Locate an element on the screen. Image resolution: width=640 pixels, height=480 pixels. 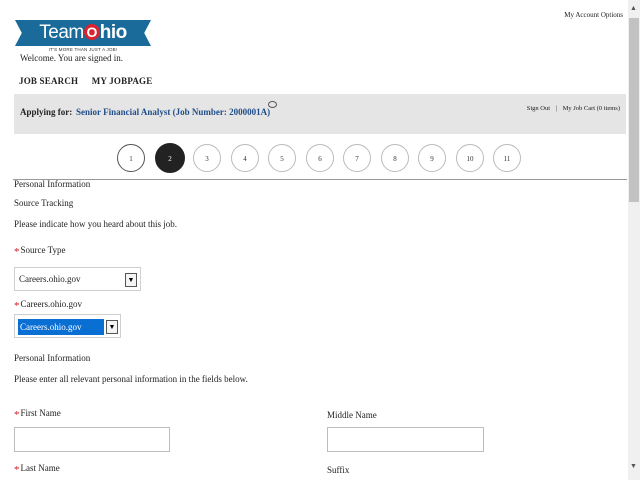
welcome-message: Welcome. You are signed in. is located at coordinates (72, 58).